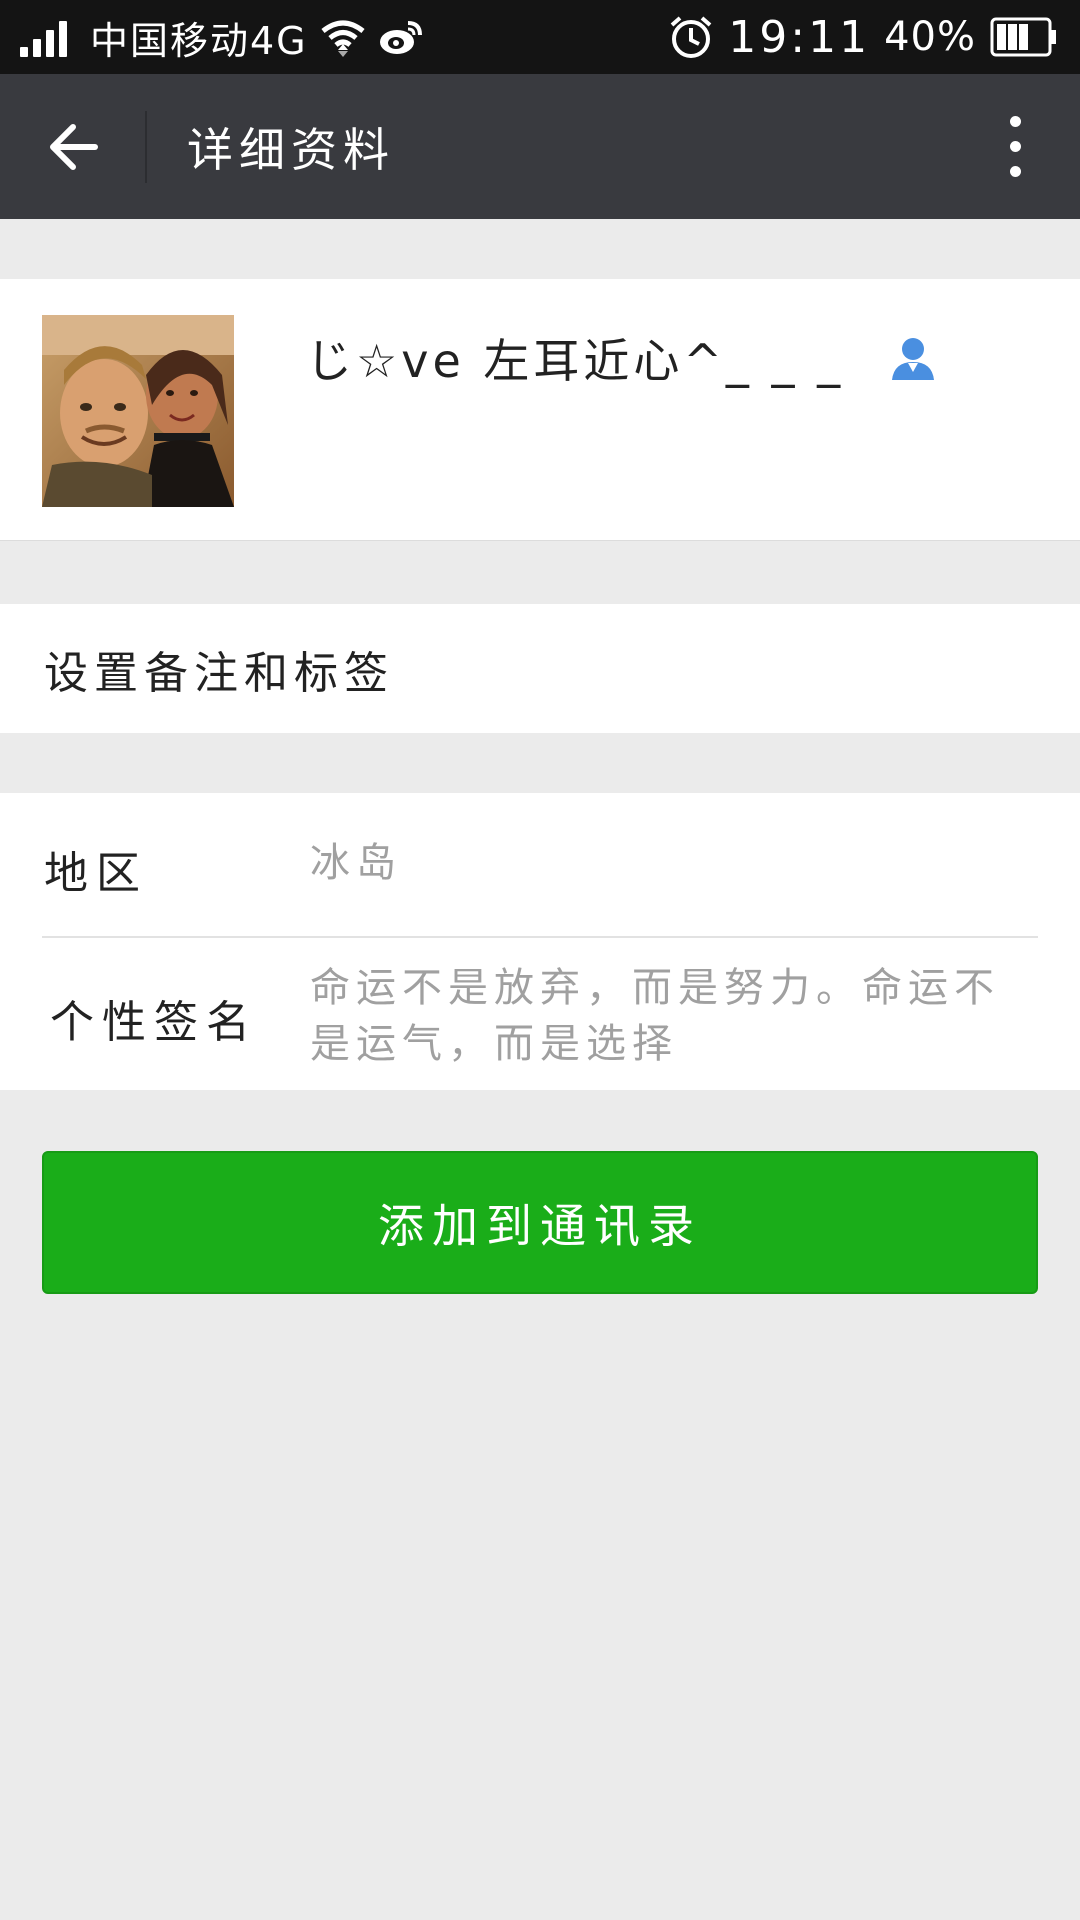 The image size is (1080, 1920). I want to click on person-icon, so click(913, 358).